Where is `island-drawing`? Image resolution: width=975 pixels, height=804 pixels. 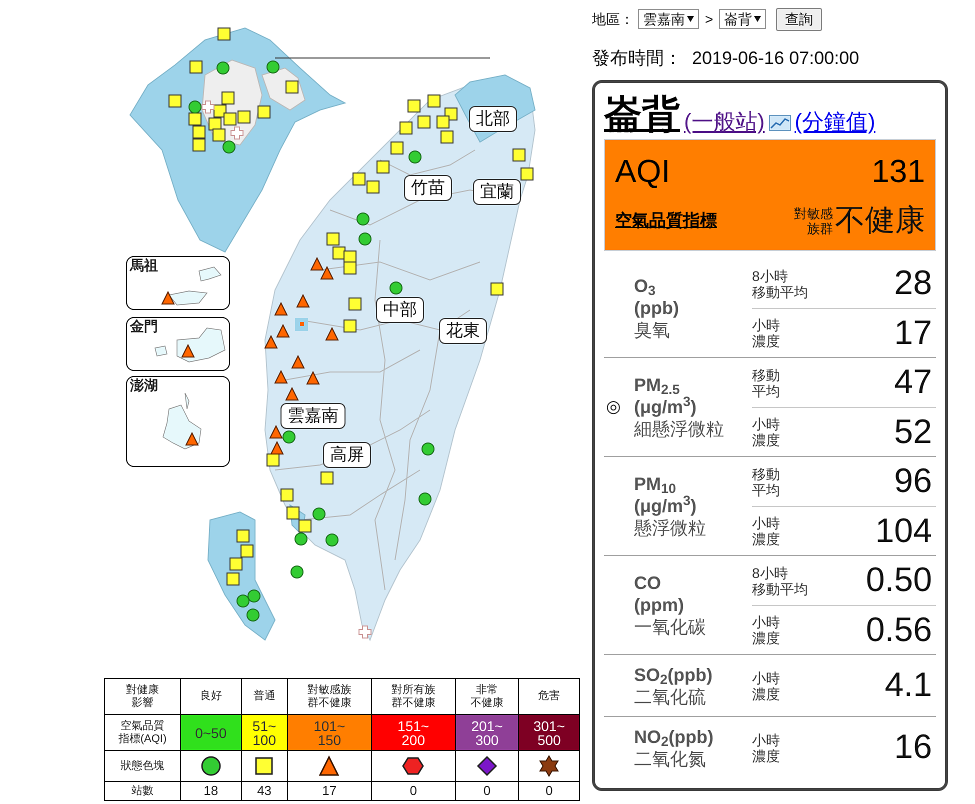 island-drawing is located at coordinates (195, 286).